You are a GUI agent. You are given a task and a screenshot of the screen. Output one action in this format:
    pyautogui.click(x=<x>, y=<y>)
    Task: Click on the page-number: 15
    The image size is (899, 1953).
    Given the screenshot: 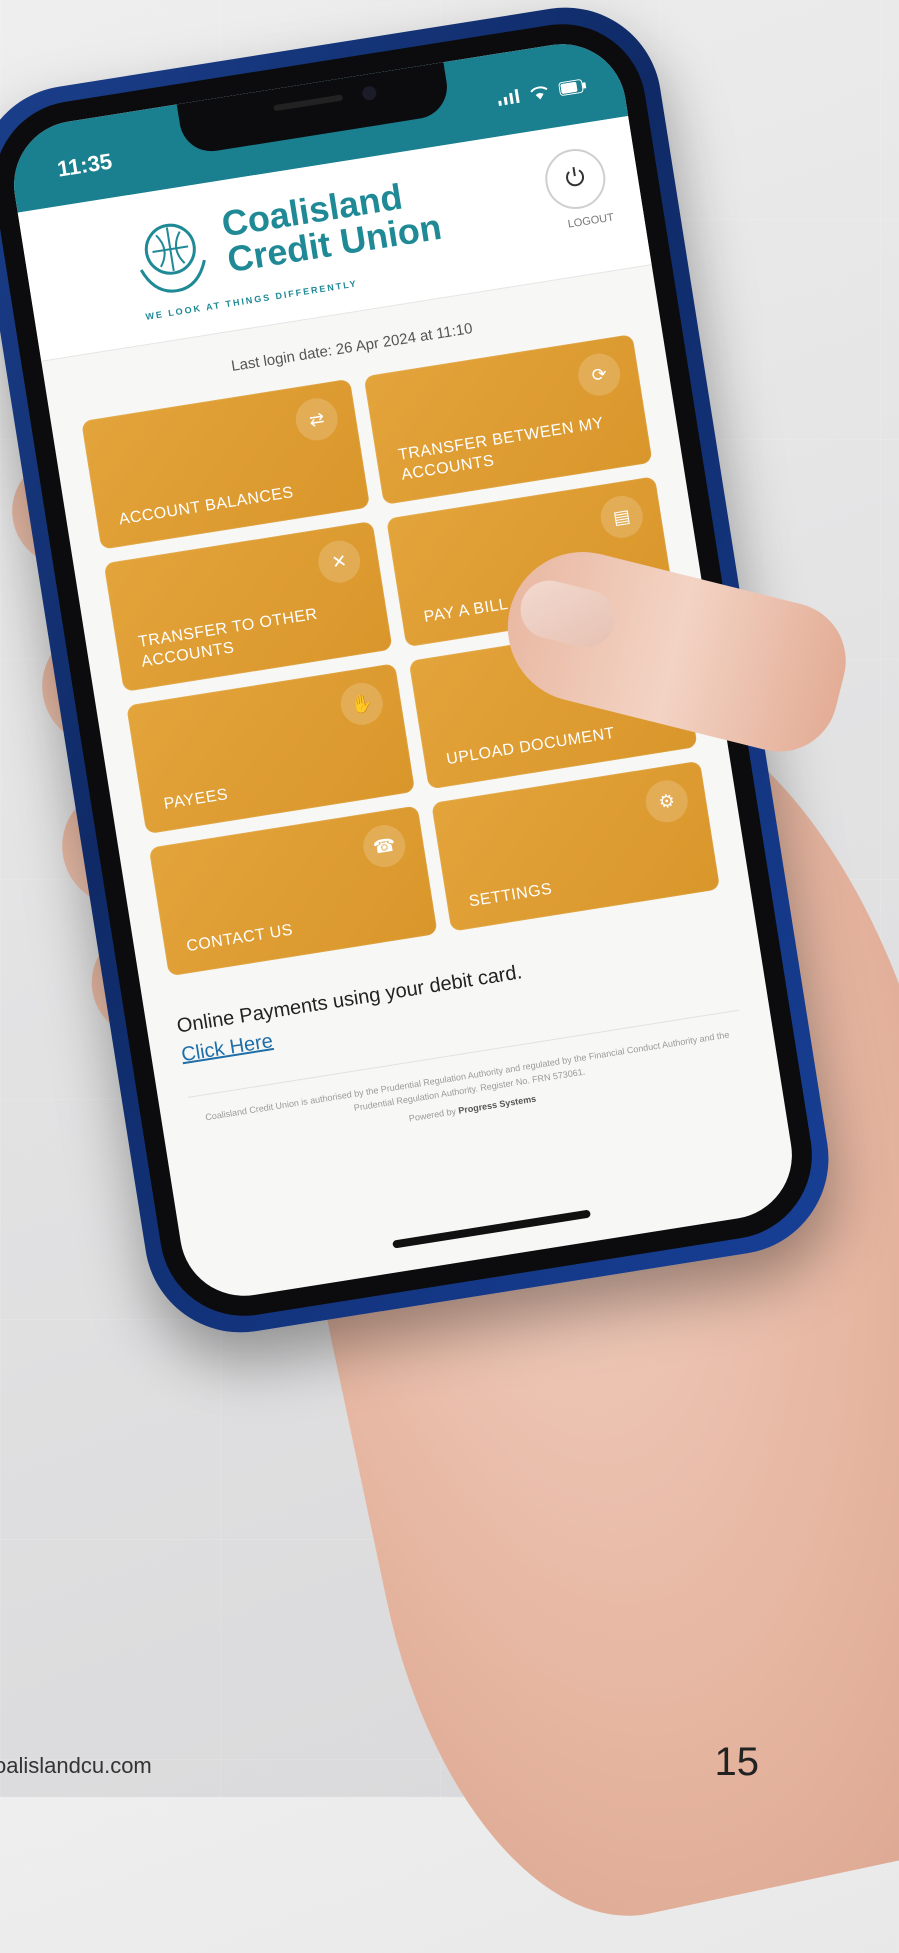 What is the action you would take?
    pyautogui.click(x=737, y=1762)
    